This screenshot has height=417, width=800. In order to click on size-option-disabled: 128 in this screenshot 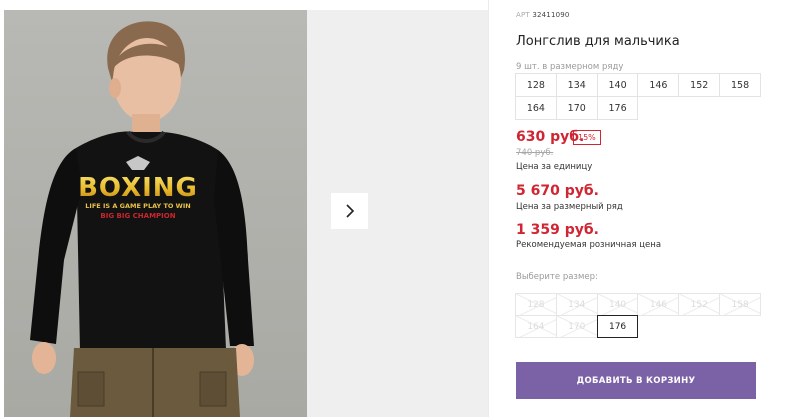, I will do `click(536, 304)`.